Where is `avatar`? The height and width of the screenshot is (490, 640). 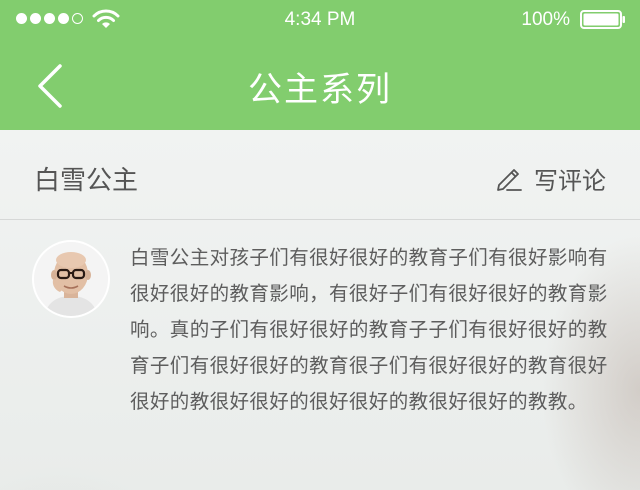 avatar is located at coordinates (71, 279).